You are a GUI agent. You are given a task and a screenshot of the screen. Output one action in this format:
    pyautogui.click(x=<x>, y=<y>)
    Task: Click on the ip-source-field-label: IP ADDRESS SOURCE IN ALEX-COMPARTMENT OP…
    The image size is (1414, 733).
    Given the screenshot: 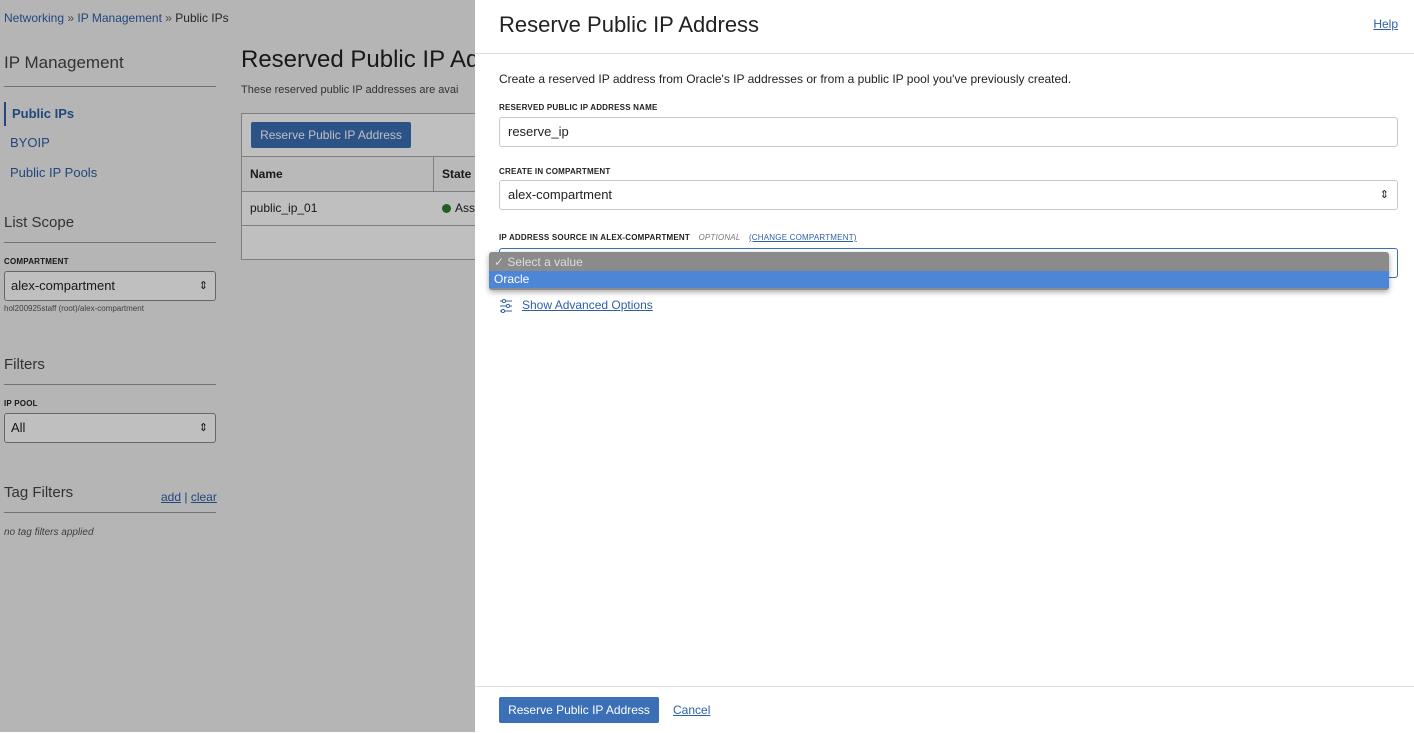 What is the action you would take?
    pyautogui.click(x=678, y=237)
    